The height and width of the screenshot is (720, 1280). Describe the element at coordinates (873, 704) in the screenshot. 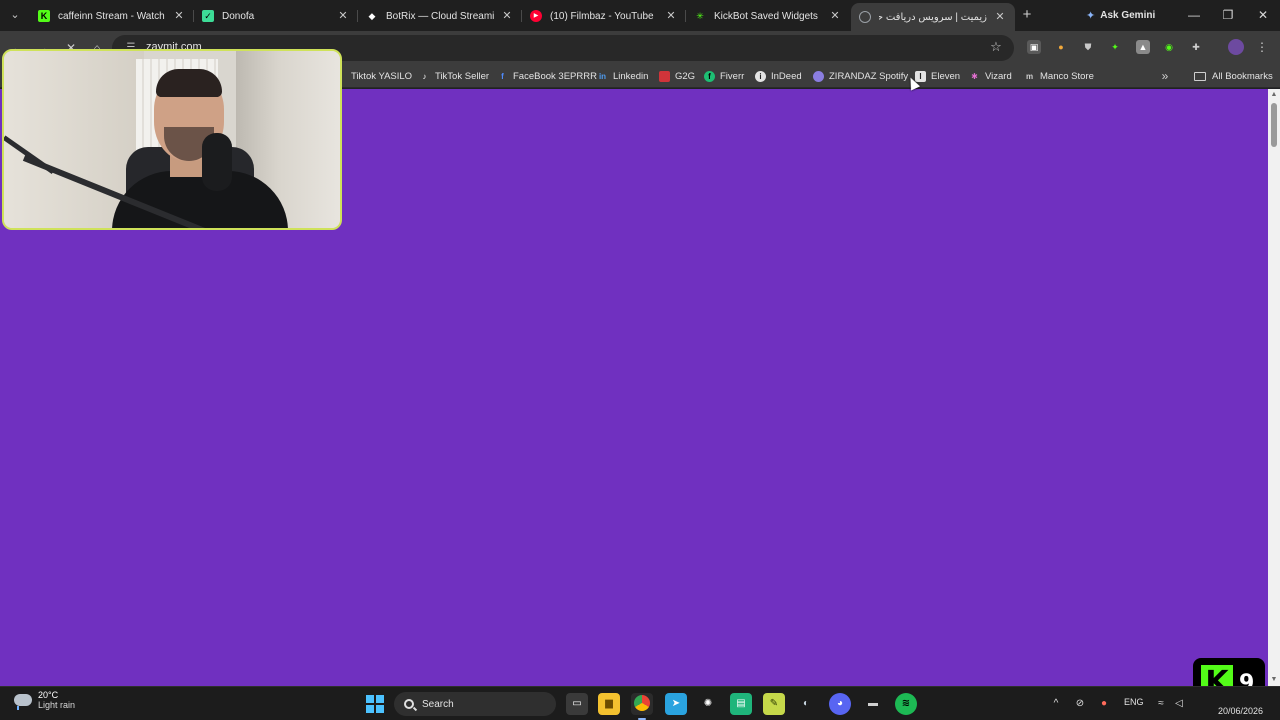

I see `terminal-icon: ▬` at that location.